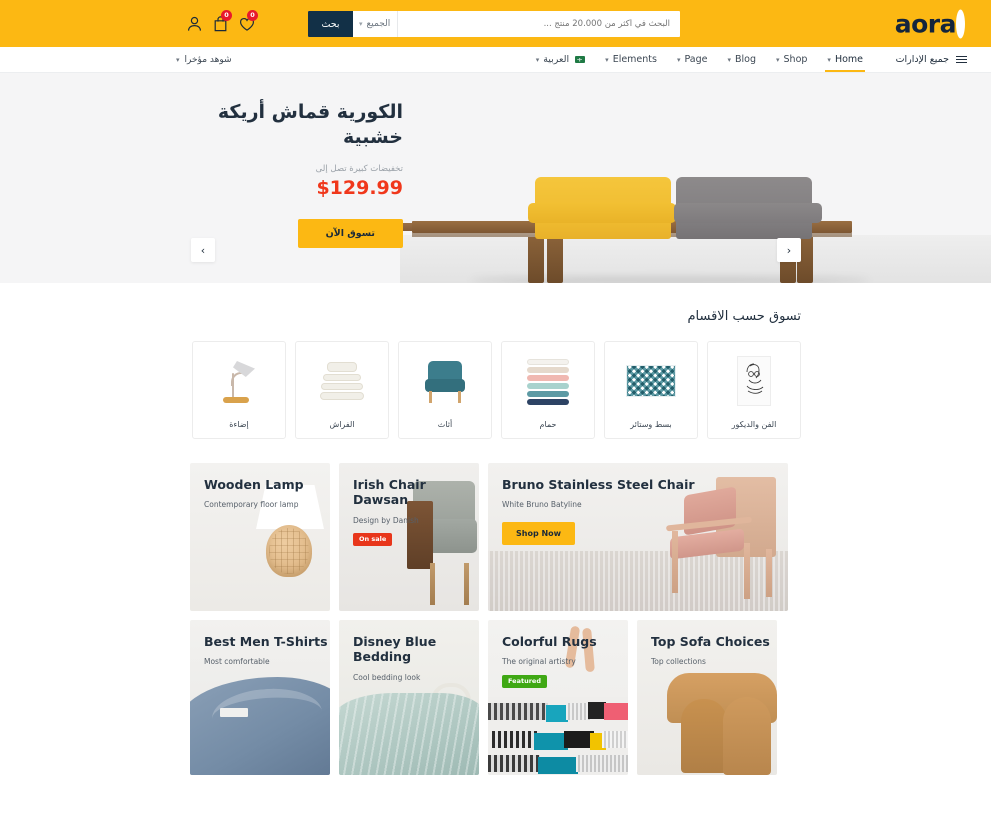  I want to click on promo-subtitle: Most comfortable, so click(237, 662).